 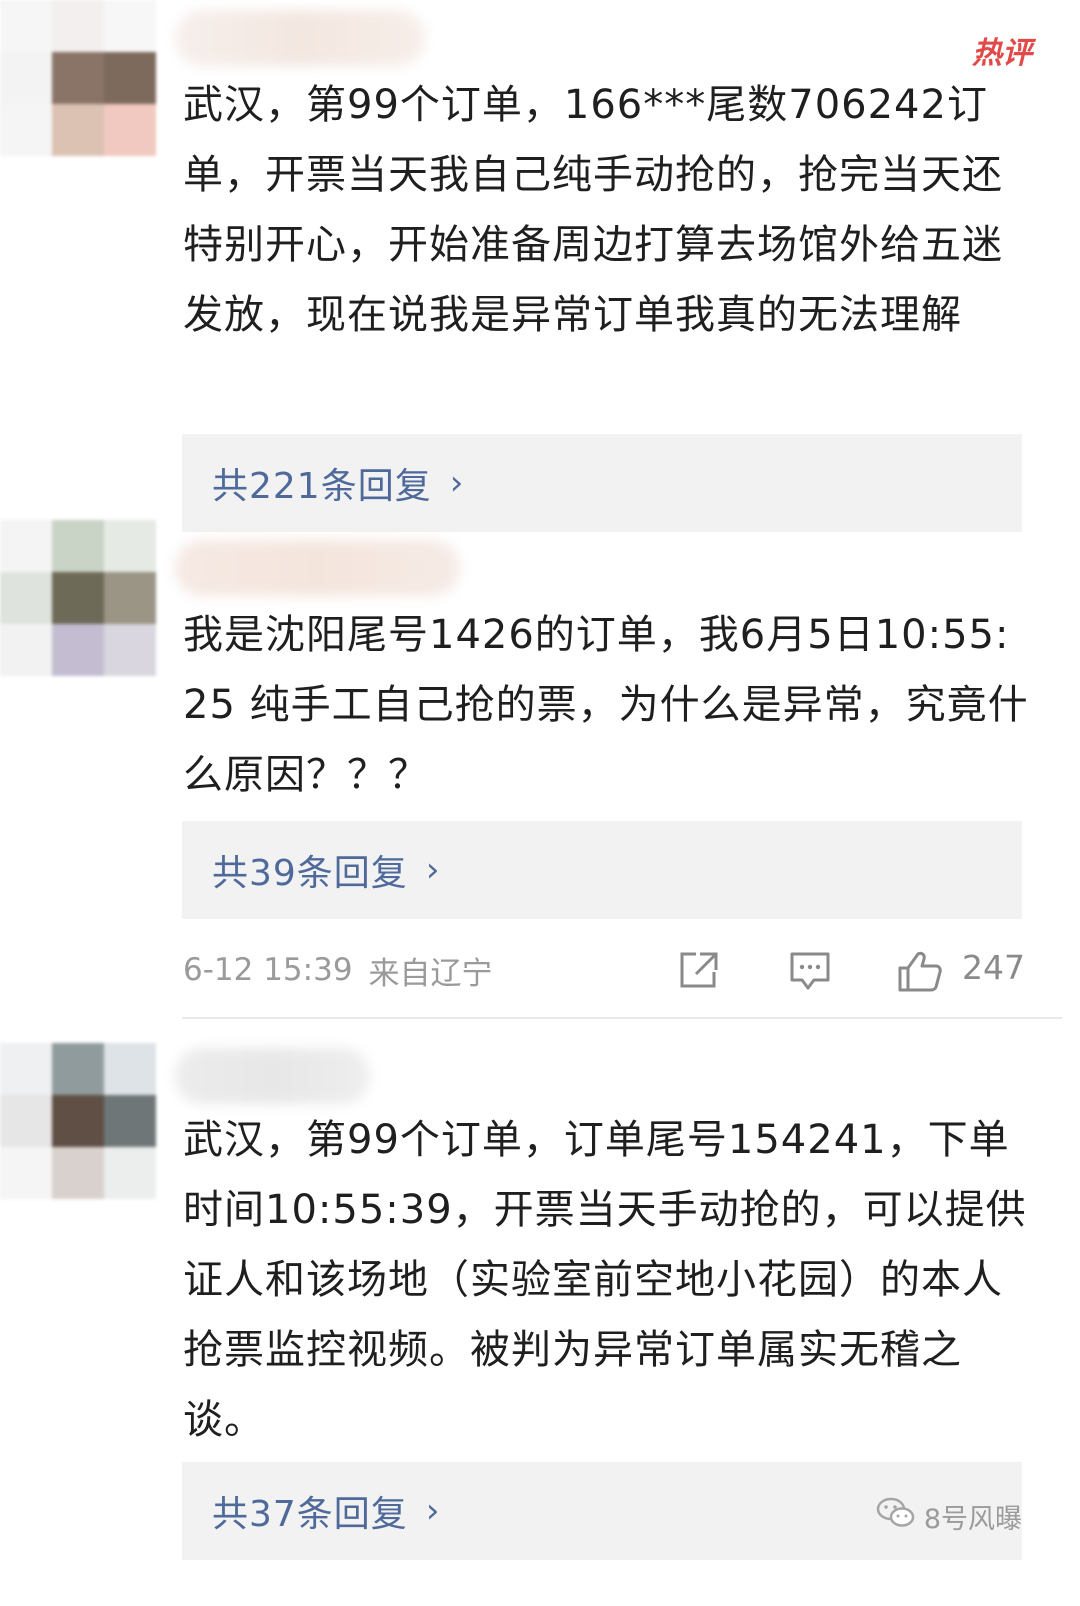 What do you see at coordinates (622, 1018) in the screenshot?
I see `divider` at bounding box center [622, 1018].